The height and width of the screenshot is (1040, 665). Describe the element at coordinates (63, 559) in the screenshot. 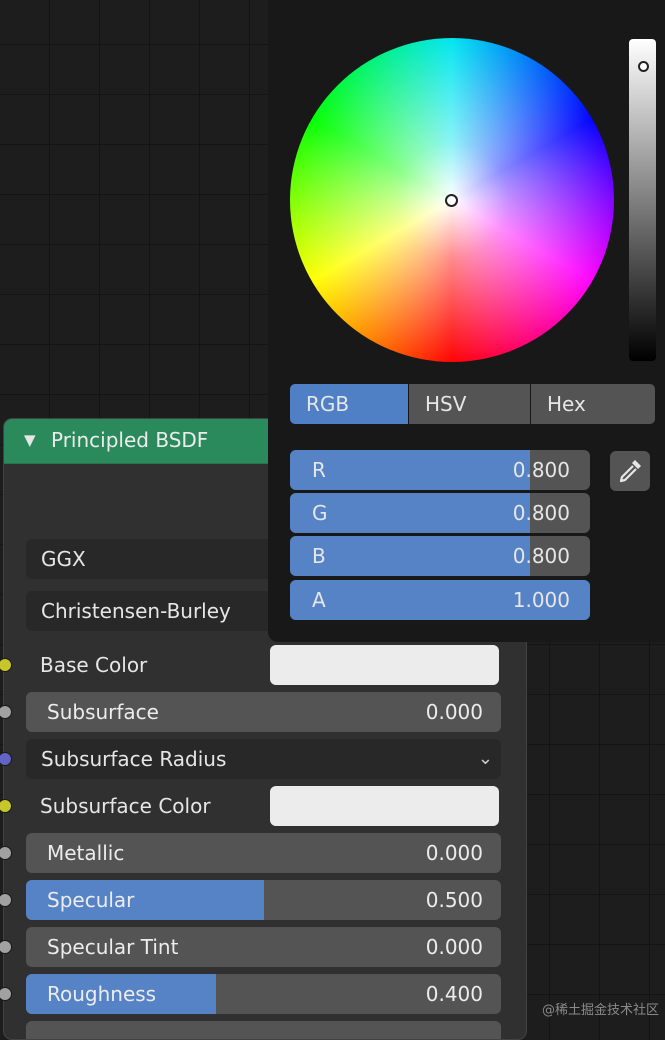

I see `distribution-value: GGX` at that location.